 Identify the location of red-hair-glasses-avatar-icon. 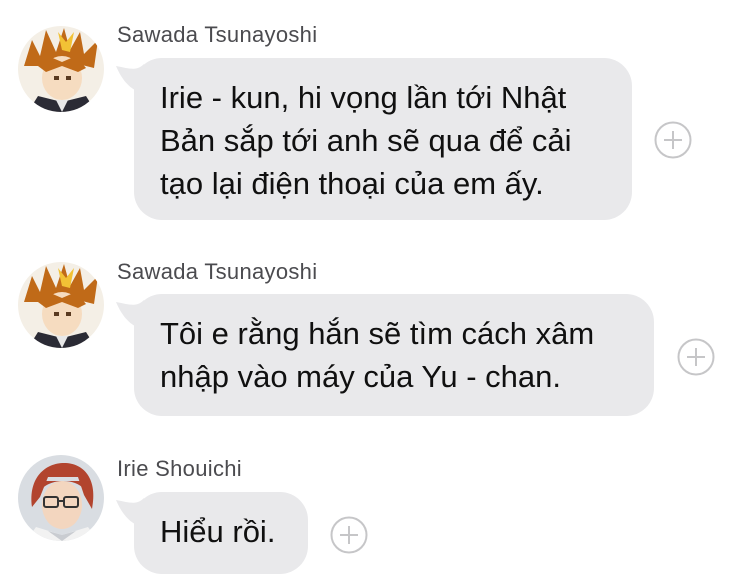
(61, 498).